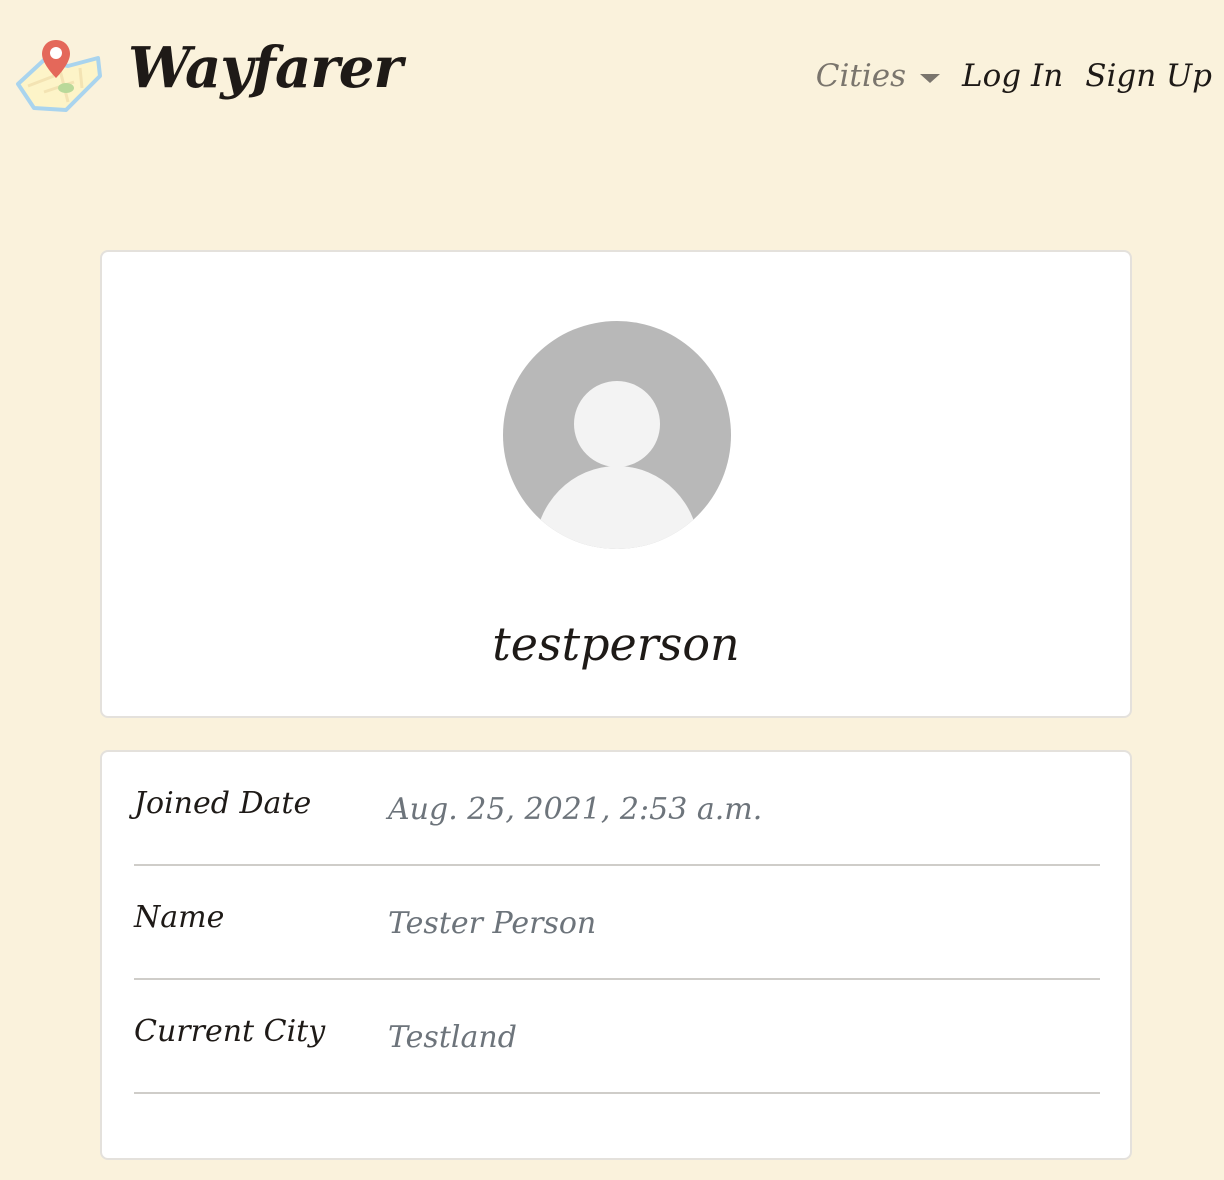 This screenshot has height=1180, width=1224. What do you see at coordinates (492, 923) in the screenshot?
I see `name-value: Tester Person` at bounding box center [492, 923].